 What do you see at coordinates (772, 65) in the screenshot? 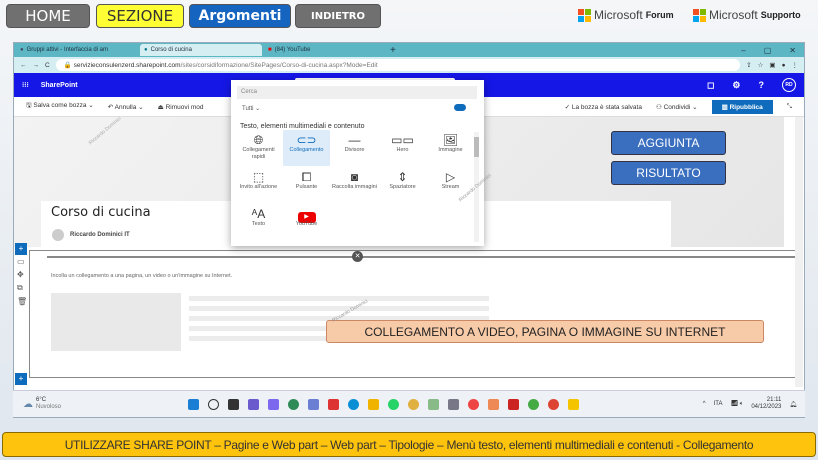
I see `sidebar-icon: ▣` at bounding box center [772, 65].